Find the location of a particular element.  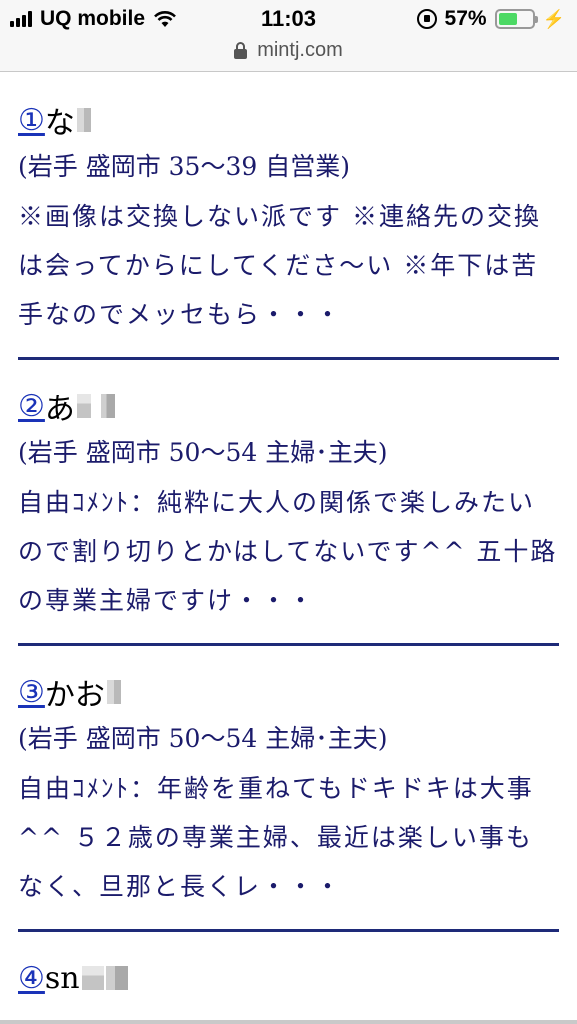

entry-info: (岩手 盛岡市 35〜39 自営業) is located at coordinates (184, 166).